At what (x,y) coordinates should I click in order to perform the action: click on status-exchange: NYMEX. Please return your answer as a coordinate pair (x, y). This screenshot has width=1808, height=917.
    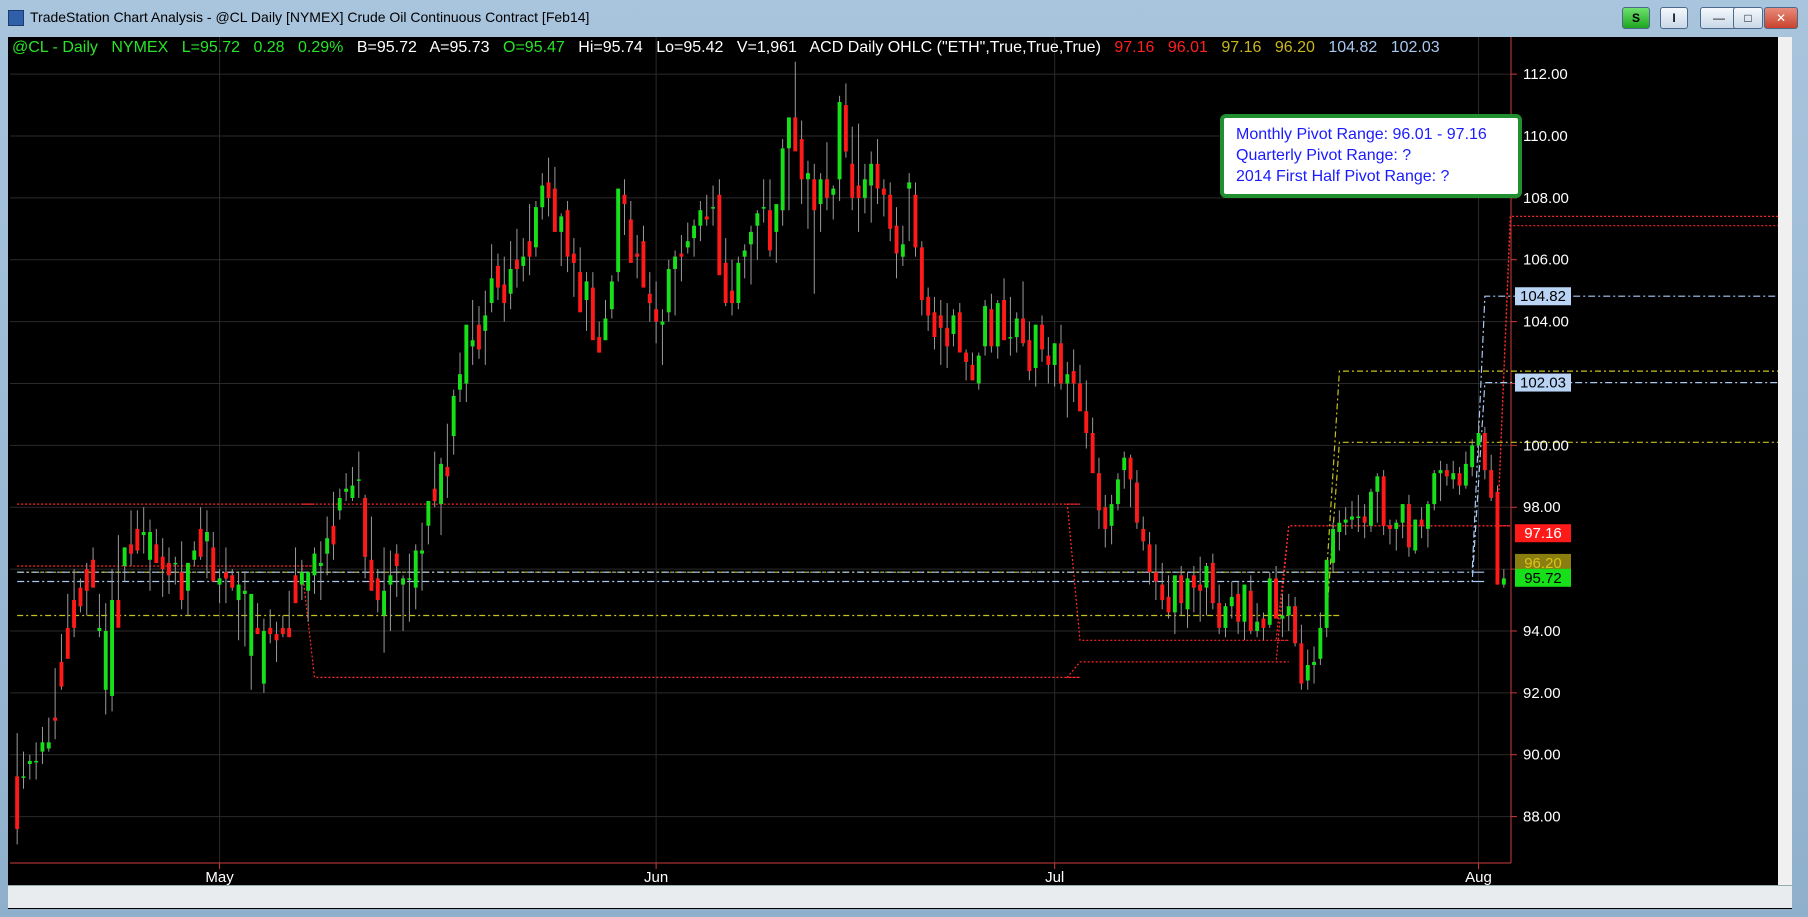
    Looking at the image, I should click on (140, 47).